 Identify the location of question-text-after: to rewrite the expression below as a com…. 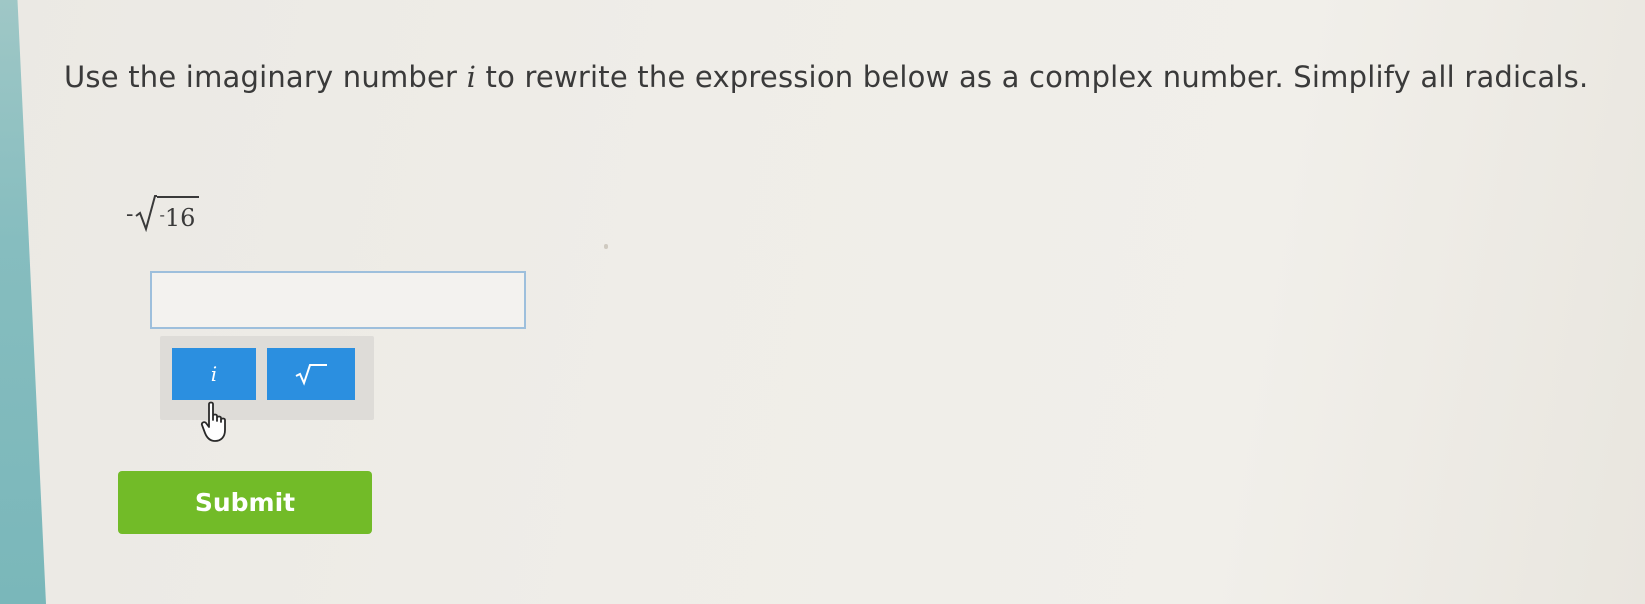
(1032, 77).